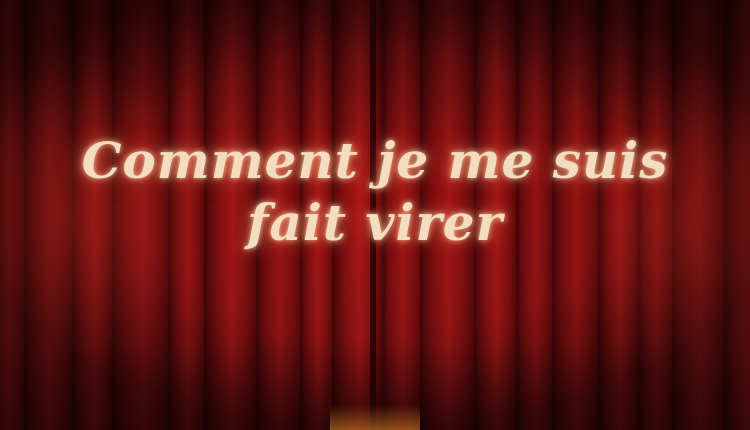 The width and height of the screenshot is (750, 430). Describe the element at coordinates (375, 222) in the screenshot. I see `title-line-2: fait virer` at that location.